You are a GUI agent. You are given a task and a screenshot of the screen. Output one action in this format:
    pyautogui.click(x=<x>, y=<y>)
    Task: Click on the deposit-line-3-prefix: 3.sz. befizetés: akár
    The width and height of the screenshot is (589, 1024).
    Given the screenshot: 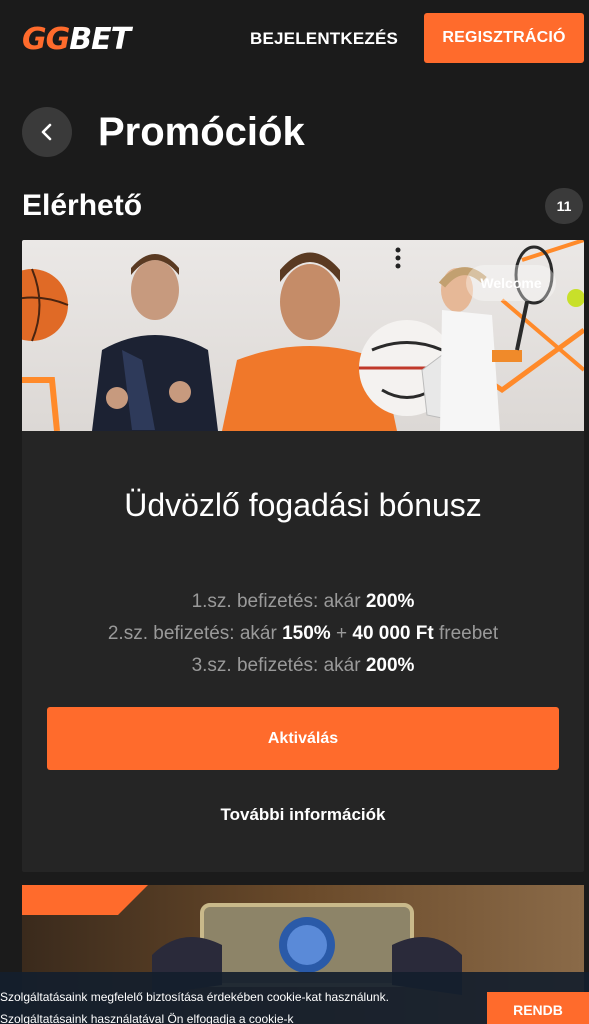 What is the action you would take?
    pyautogui.click(x=278, y=665)
    